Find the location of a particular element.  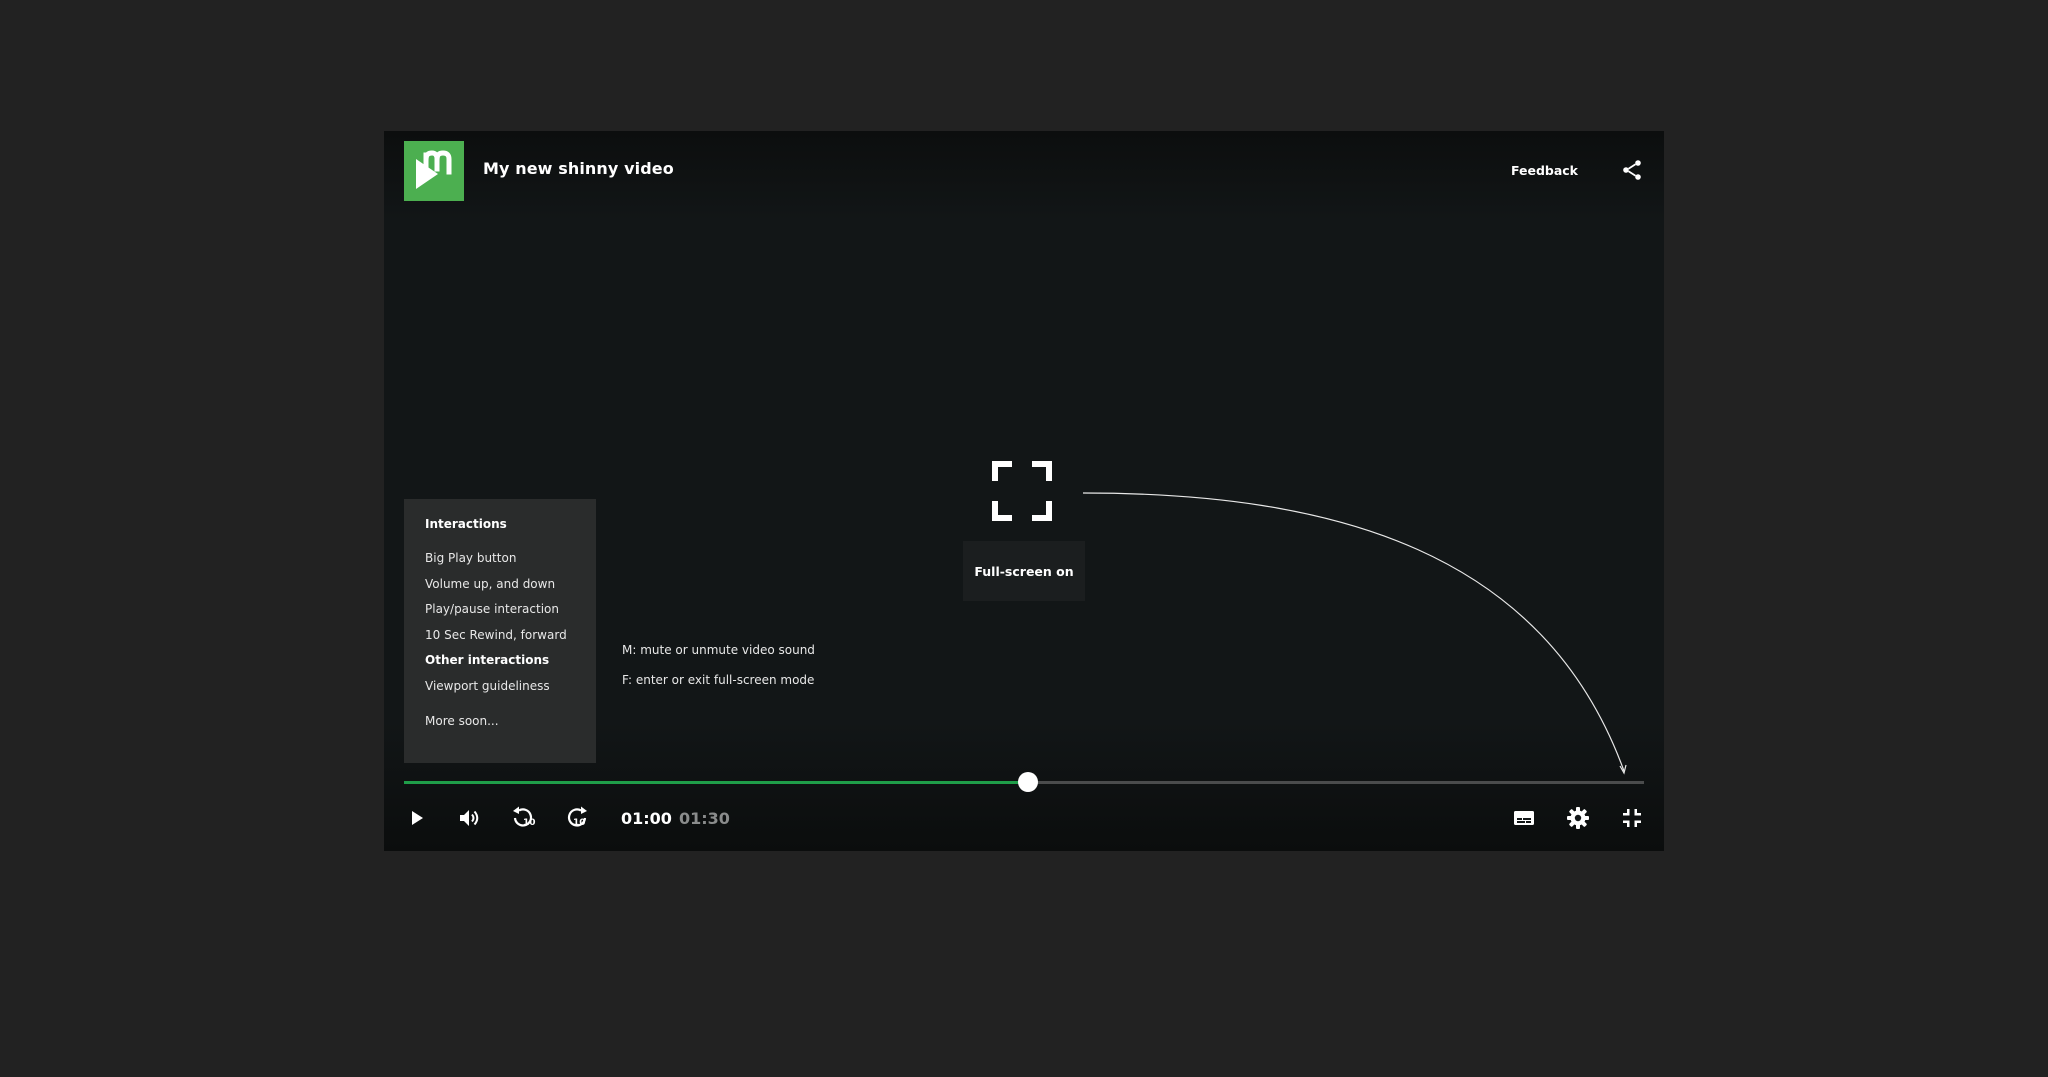

subtitles-icon is located at coordinates (1524, 818).